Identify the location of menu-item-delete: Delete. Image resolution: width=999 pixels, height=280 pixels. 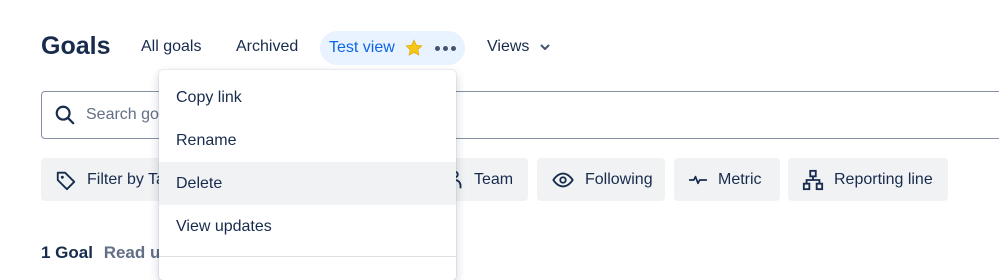
(307, 183).